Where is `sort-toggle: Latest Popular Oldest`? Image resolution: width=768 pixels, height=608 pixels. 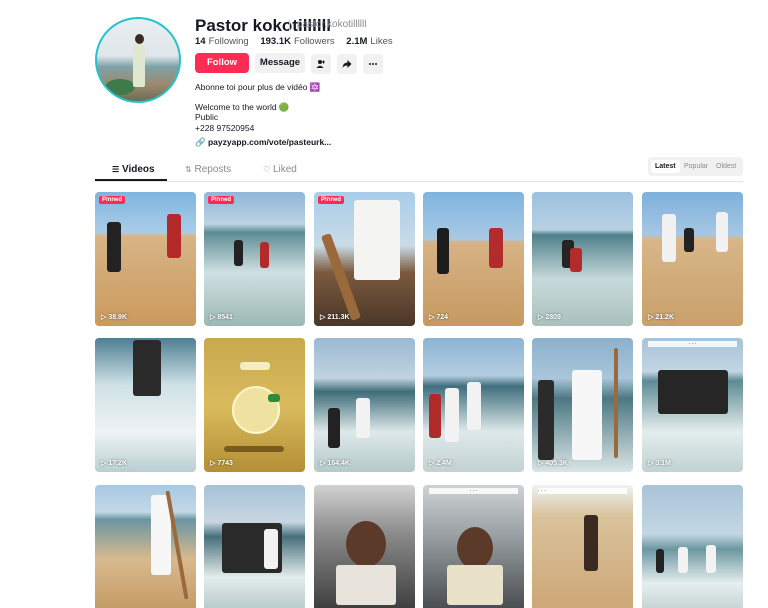
sort-toggle: Latest Popular Oldest is located at coordinates (695, 166).